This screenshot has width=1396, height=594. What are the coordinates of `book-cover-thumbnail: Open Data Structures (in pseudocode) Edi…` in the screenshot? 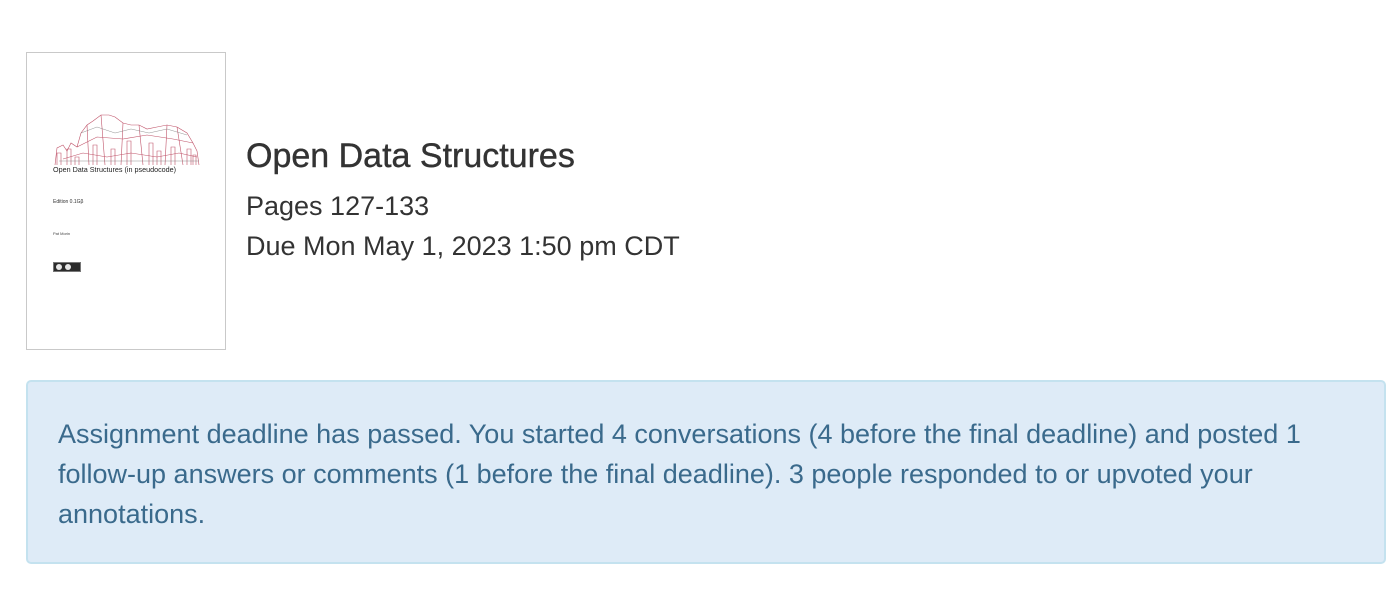 It's located at (126, 201).